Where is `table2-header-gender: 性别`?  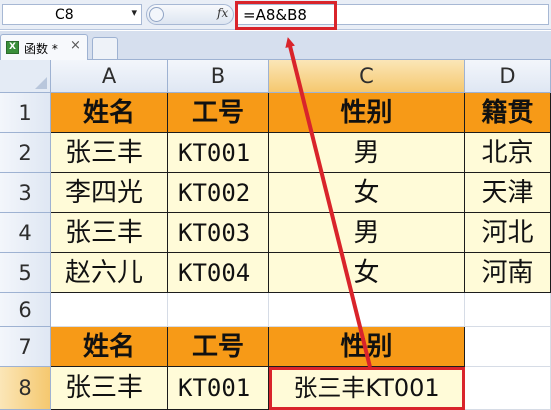
table2-header-gender: 性别 is located at coordinates (367, 347).